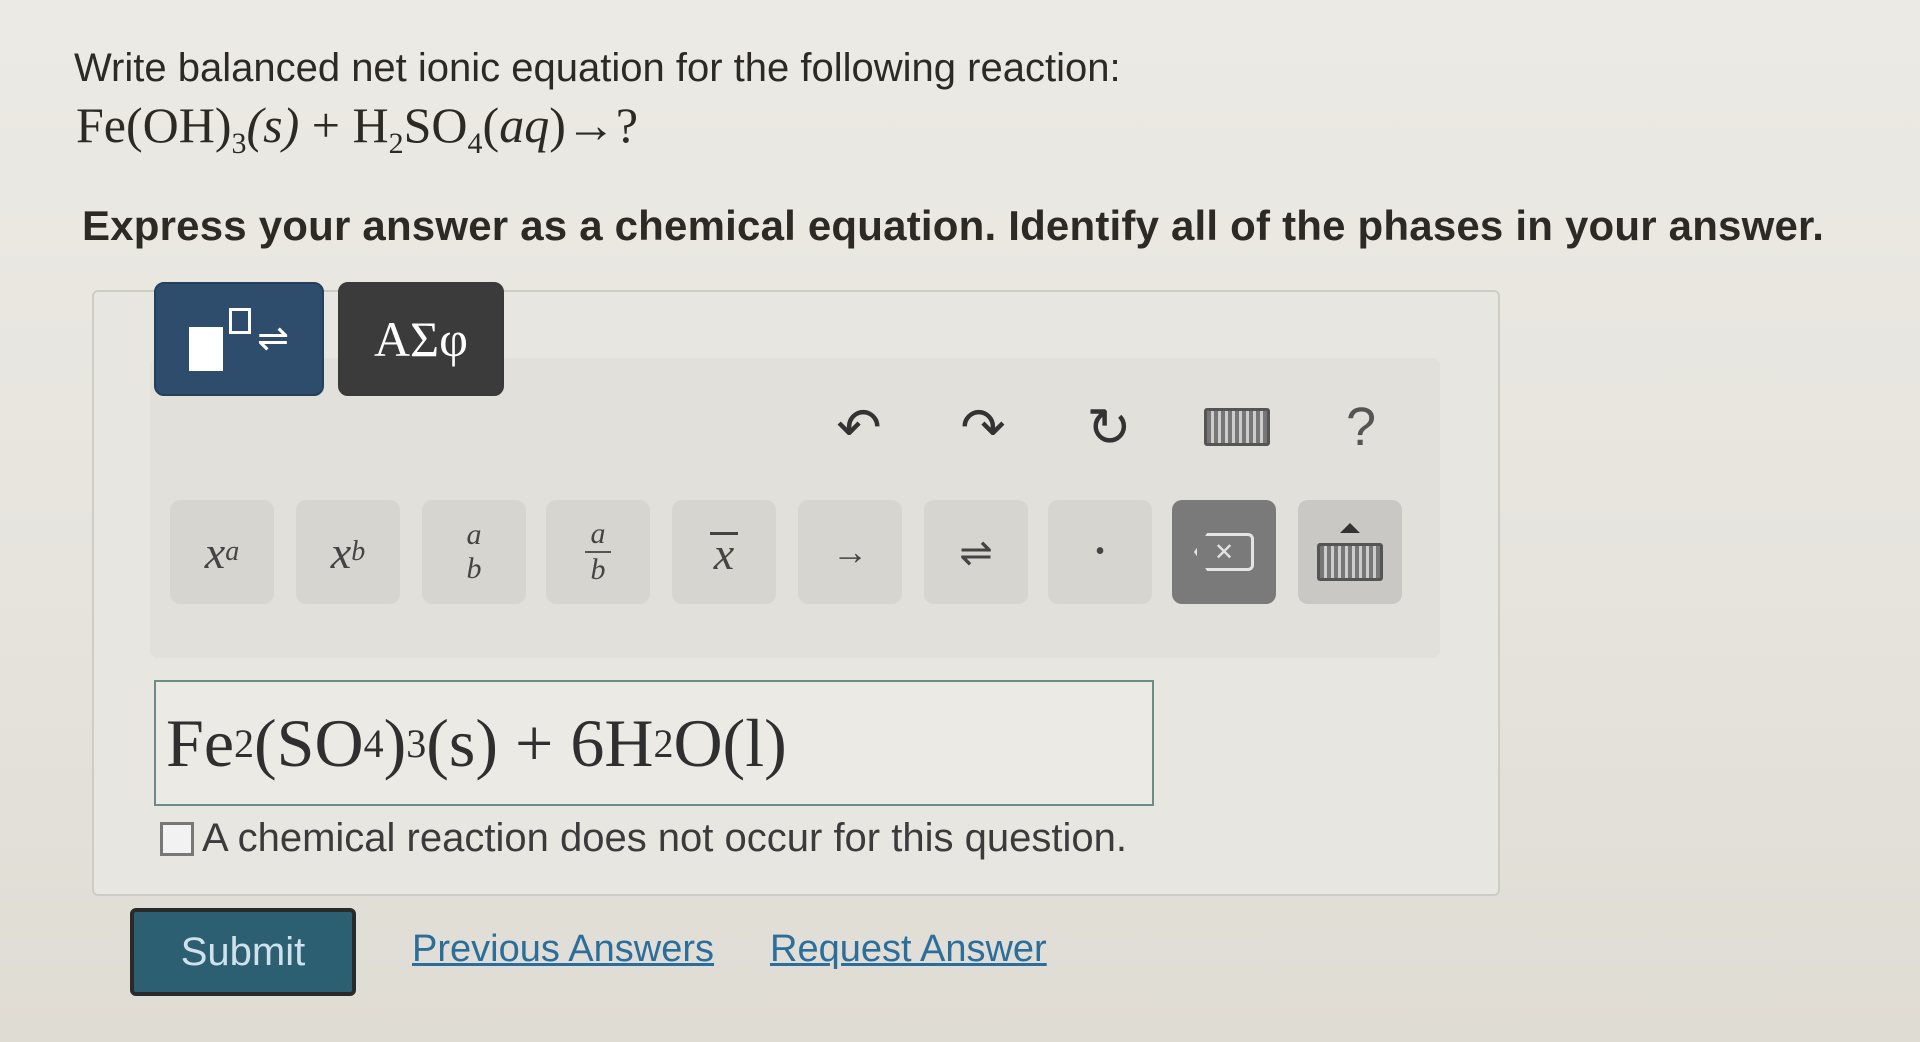  I want to click on equilibrium-arrows-icon: ⇌, so click(976, 552).